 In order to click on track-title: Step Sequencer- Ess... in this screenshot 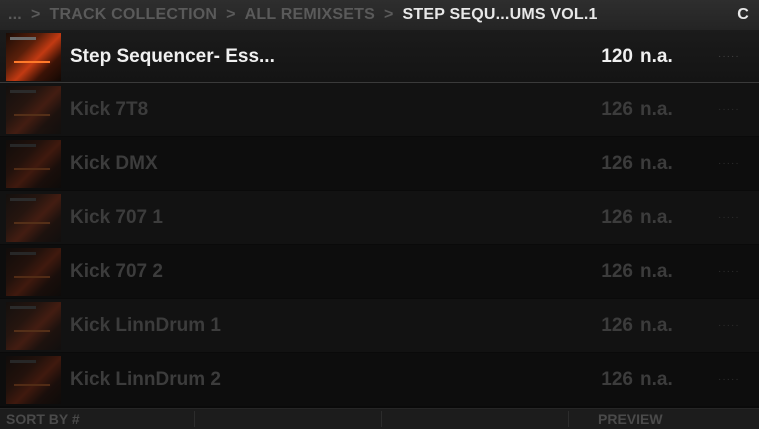, I will do `click(172, 56)`.